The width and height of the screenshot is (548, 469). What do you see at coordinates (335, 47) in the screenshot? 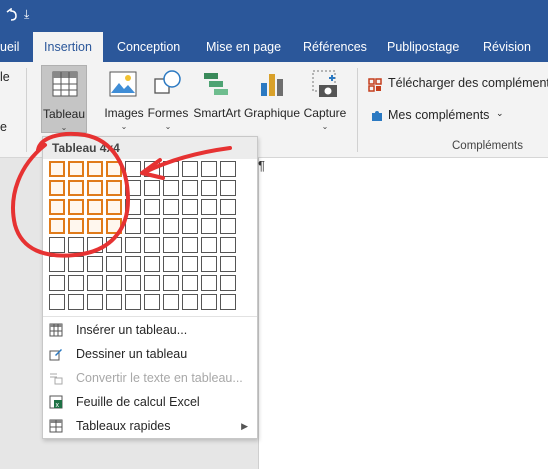
I see `tab-references: Références` at bounding box center [335, 47].